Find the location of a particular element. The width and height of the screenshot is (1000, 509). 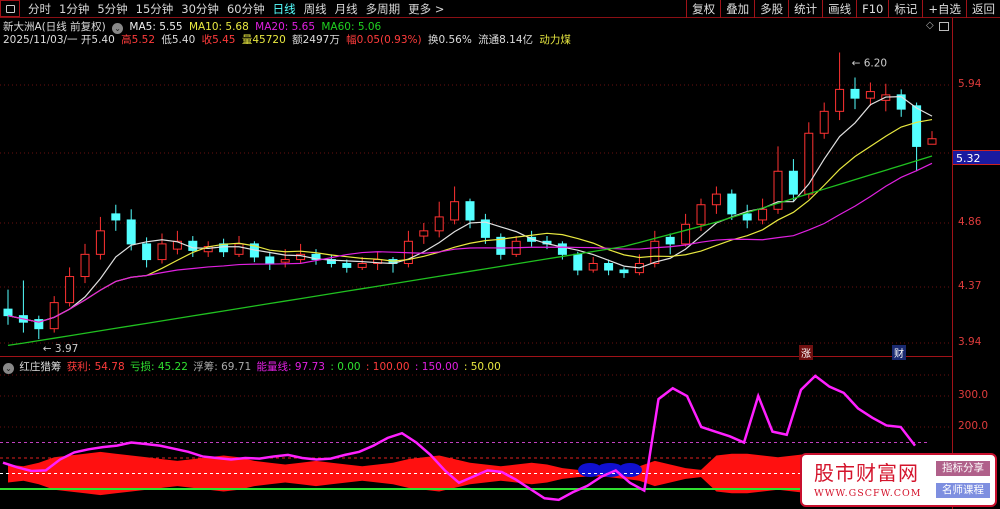

diamond-icon: ◇ is located at coordinates (930, 25).